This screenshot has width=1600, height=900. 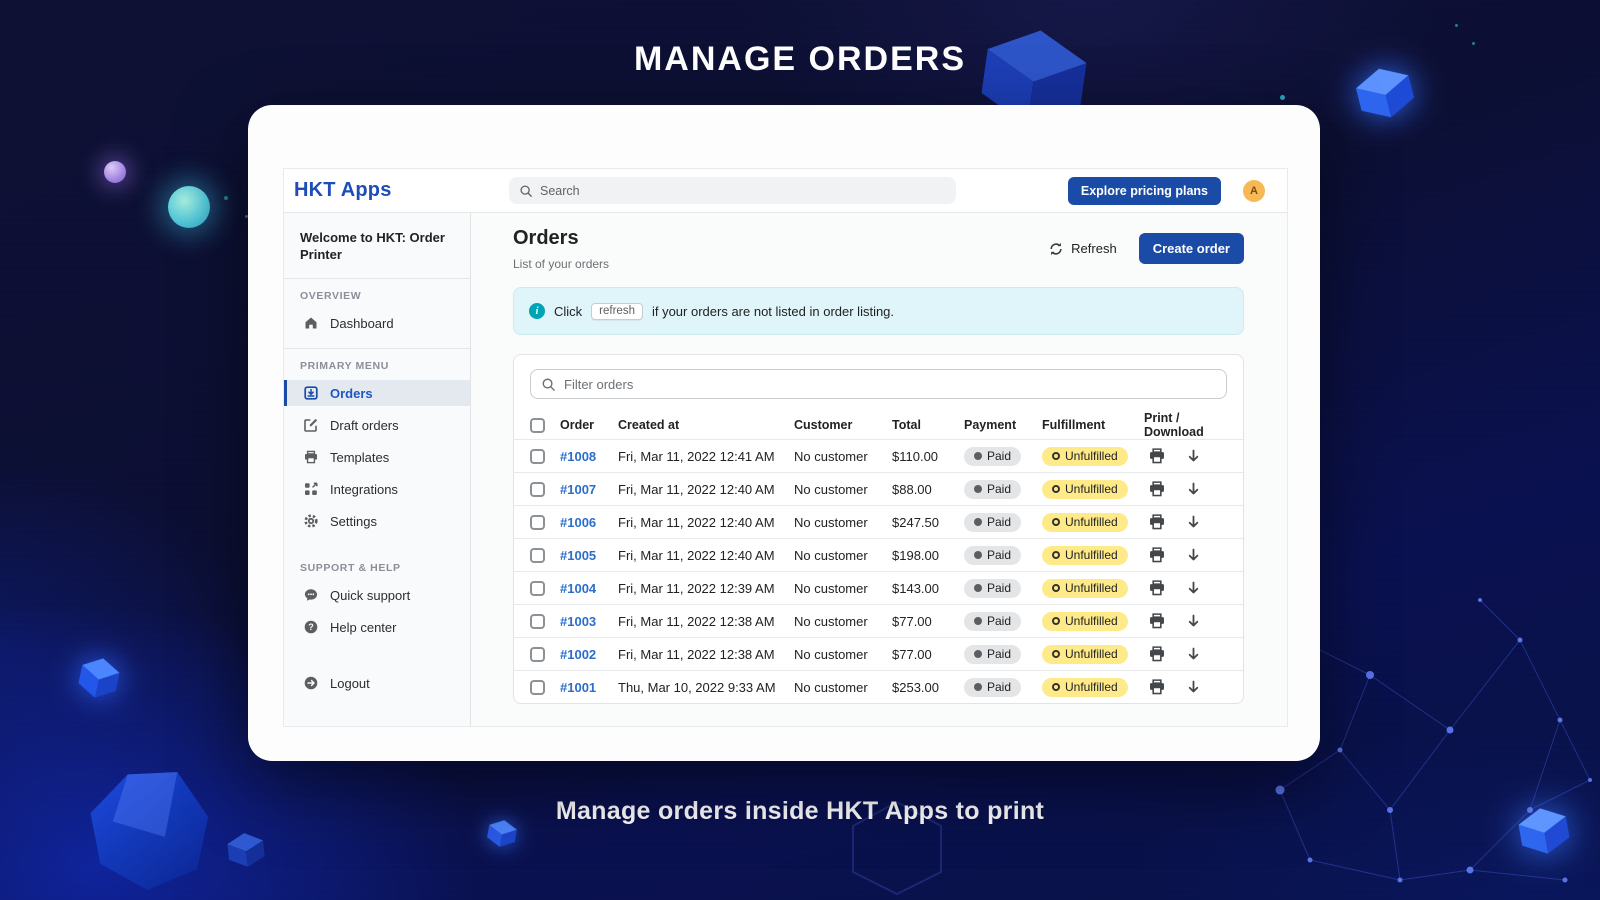 I want to click on order-number-link: #1005, so click(x=589, y=555).